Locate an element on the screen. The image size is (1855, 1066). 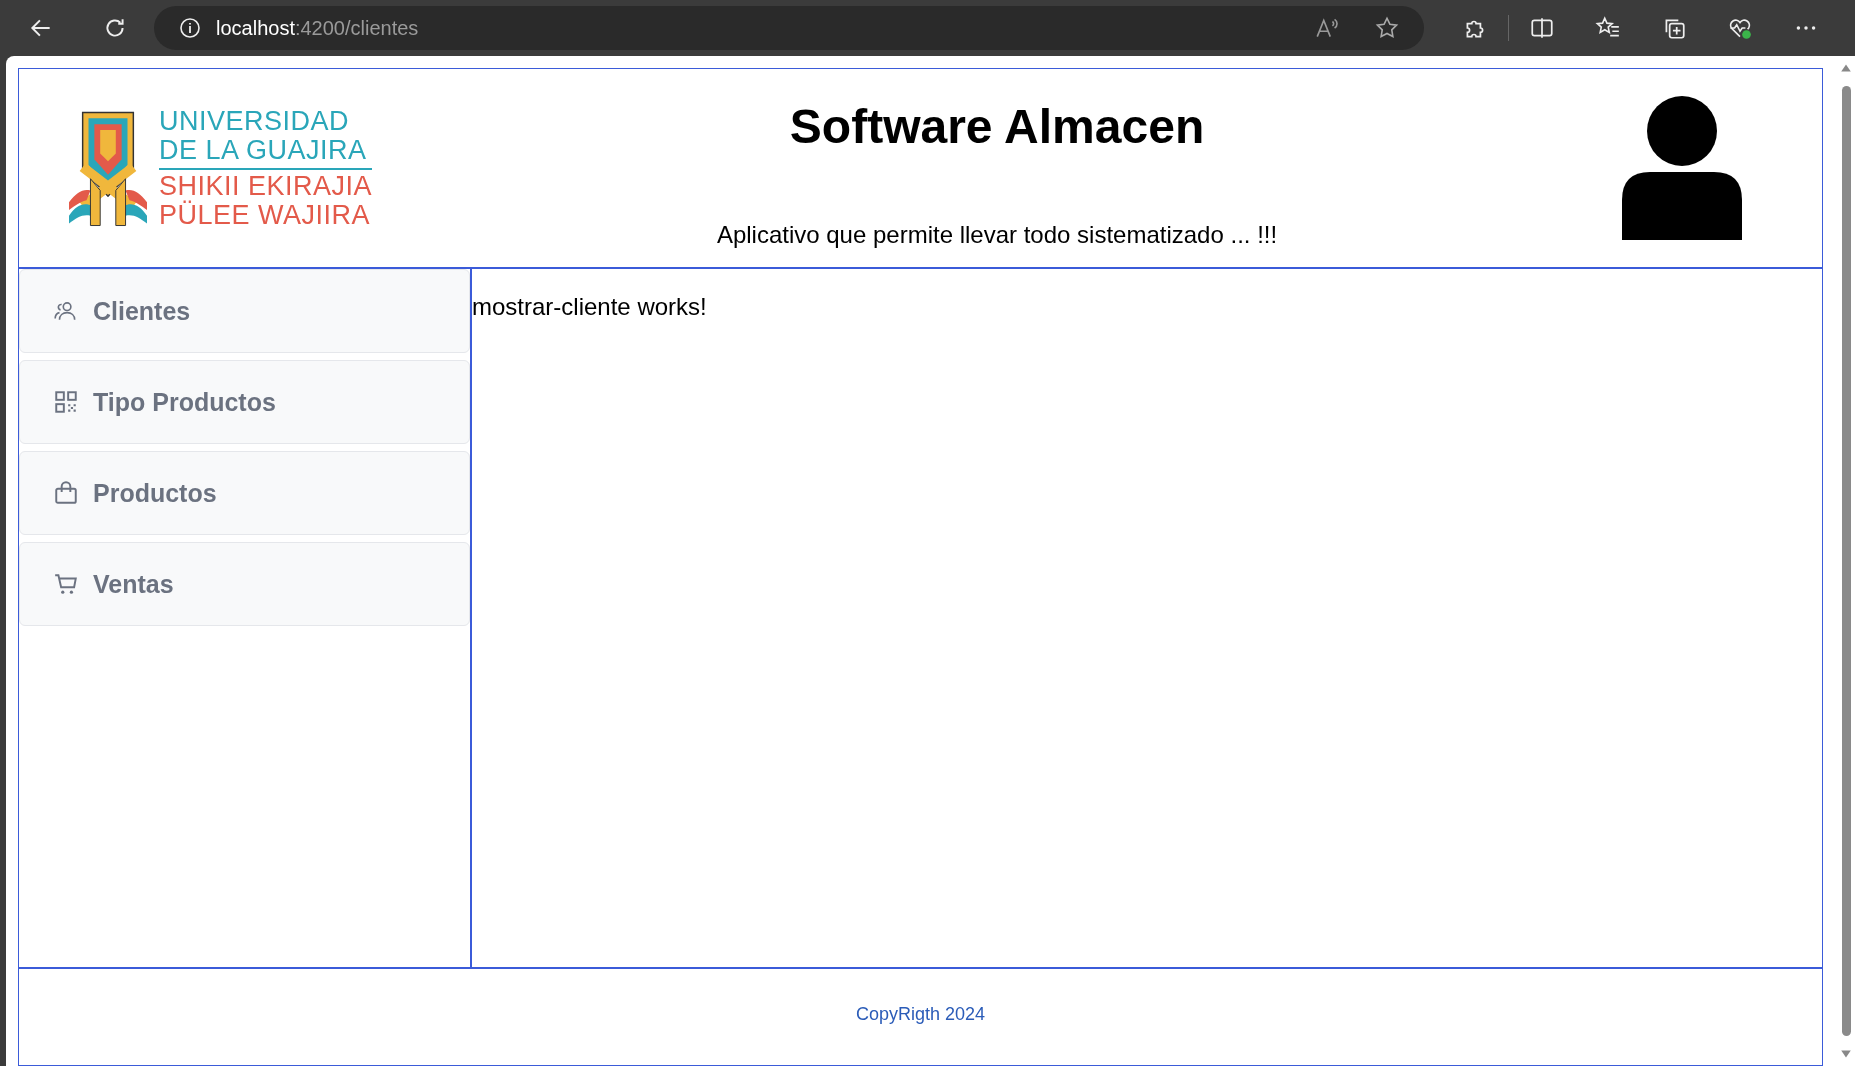
logo-text: DE LA GUAJIRA is located at coordinates (263, 150).